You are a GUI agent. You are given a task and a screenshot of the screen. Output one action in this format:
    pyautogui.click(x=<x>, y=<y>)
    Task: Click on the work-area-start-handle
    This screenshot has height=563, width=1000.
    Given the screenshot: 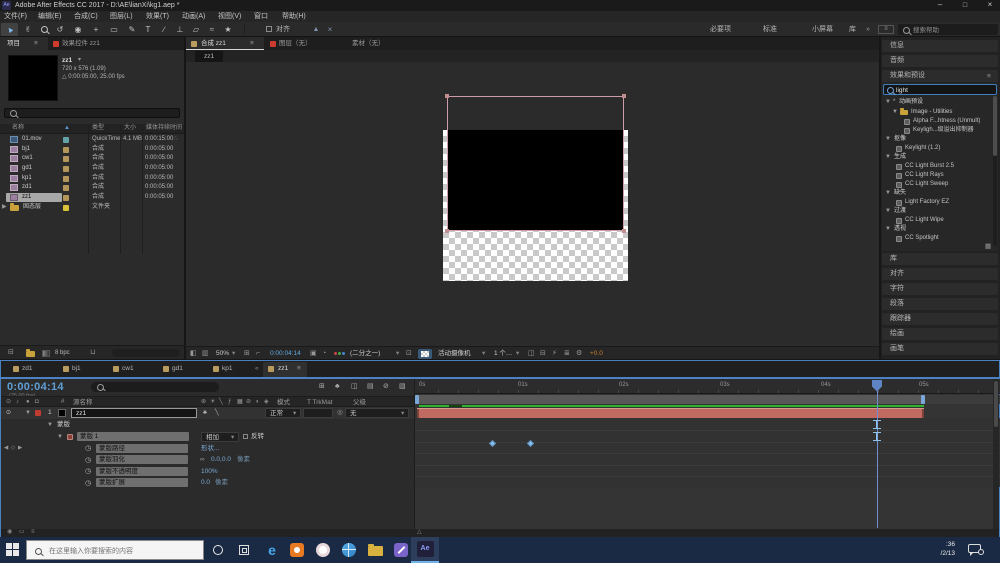 What is the action you would take?
    pyautogui.click(x=417, y=399)
    